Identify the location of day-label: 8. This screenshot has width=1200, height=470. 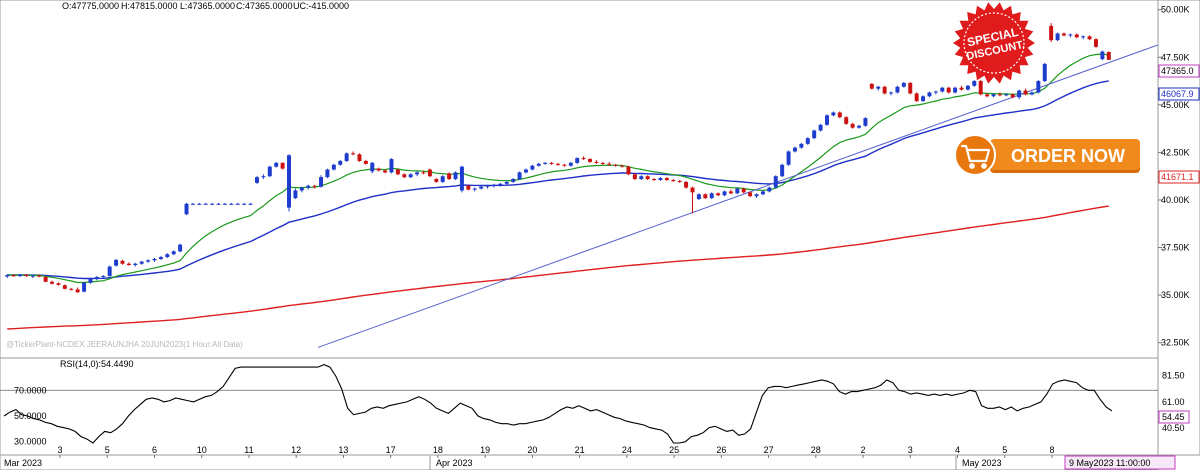
(1051, 450).